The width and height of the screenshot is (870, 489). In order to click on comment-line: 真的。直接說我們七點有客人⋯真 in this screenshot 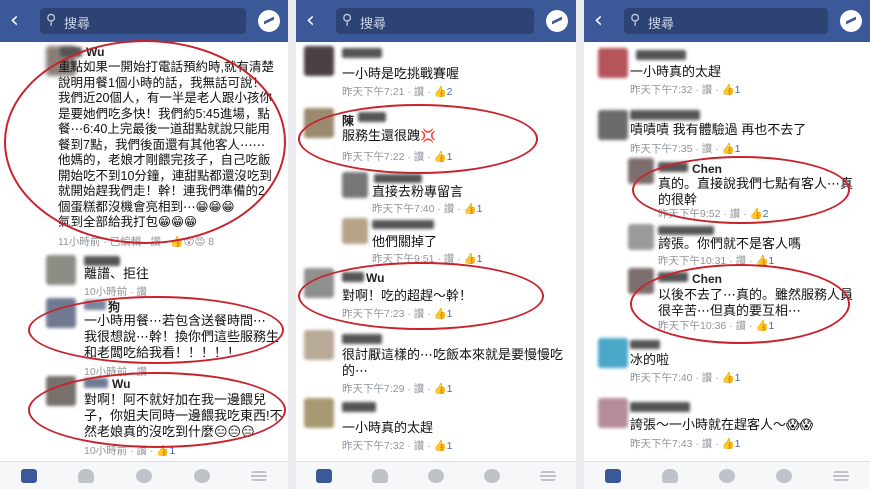, I will do `click(756, 183)`.